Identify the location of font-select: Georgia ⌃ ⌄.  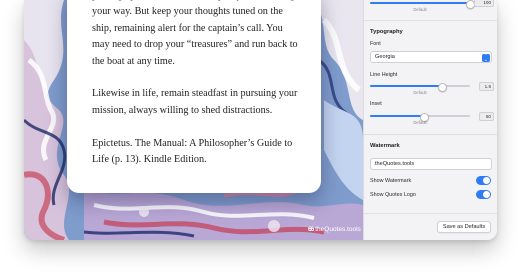
(431, 57).